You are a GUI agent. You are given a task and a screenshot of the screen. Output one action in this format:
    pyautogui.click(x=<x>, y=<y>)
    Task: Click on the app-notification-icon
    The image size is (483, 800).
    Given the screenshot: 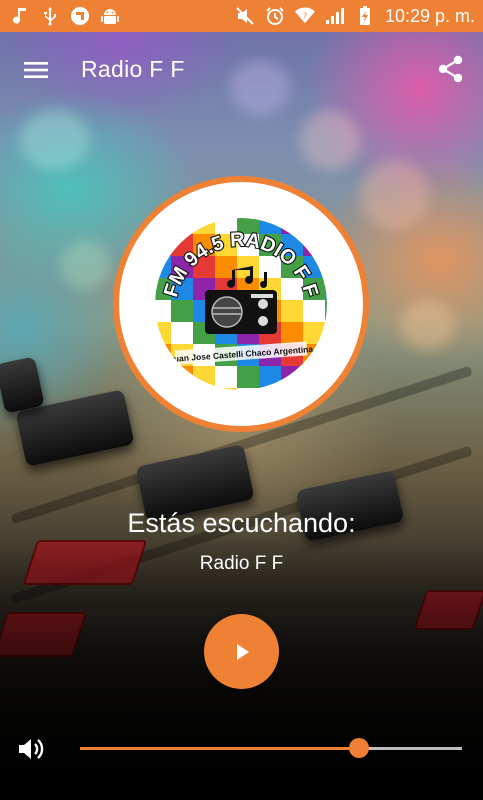 What is the action you would take?
    pyautogui.click(x=80, y=16)
    